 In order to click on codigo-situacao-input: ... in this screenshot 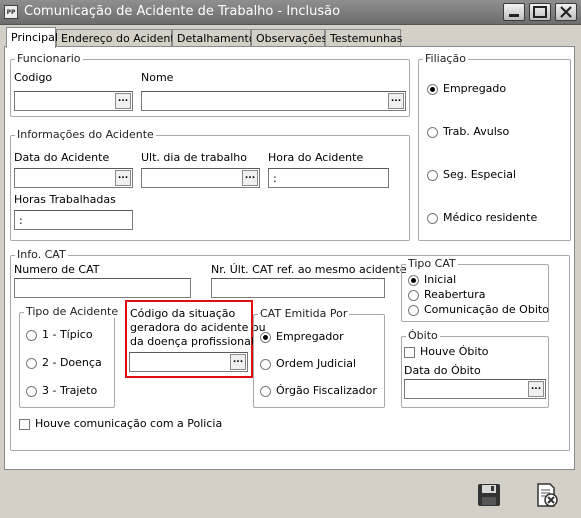, I will do `click(188, 362)`.